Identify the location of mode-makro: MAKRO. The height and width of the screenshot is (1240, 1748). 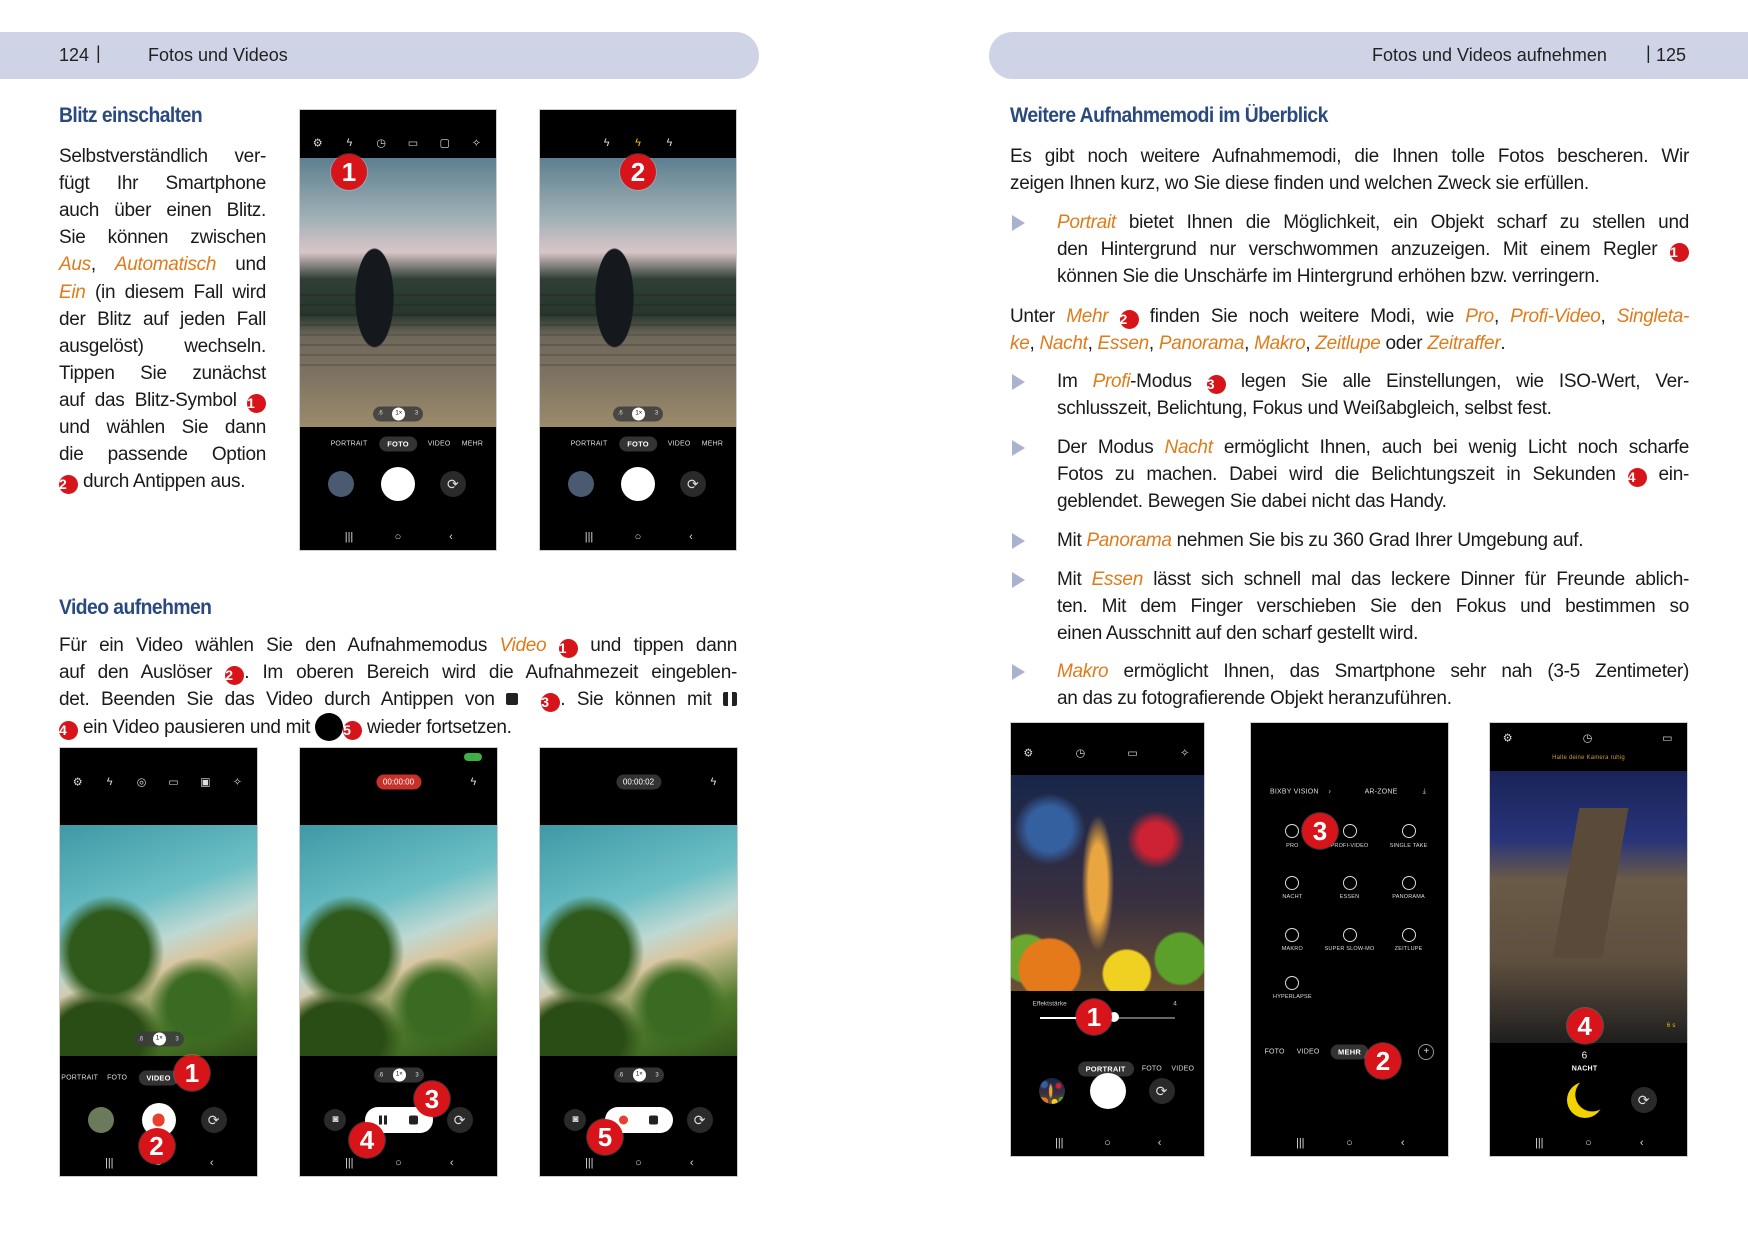
(1292, 949).